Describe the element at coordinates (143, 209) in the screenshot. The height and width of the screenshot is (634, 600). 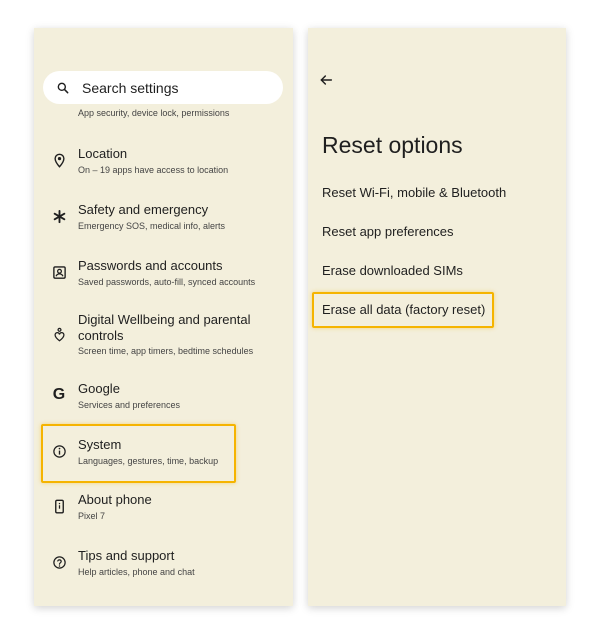
I see `settings-item-title: Safety and emergency` at that location.